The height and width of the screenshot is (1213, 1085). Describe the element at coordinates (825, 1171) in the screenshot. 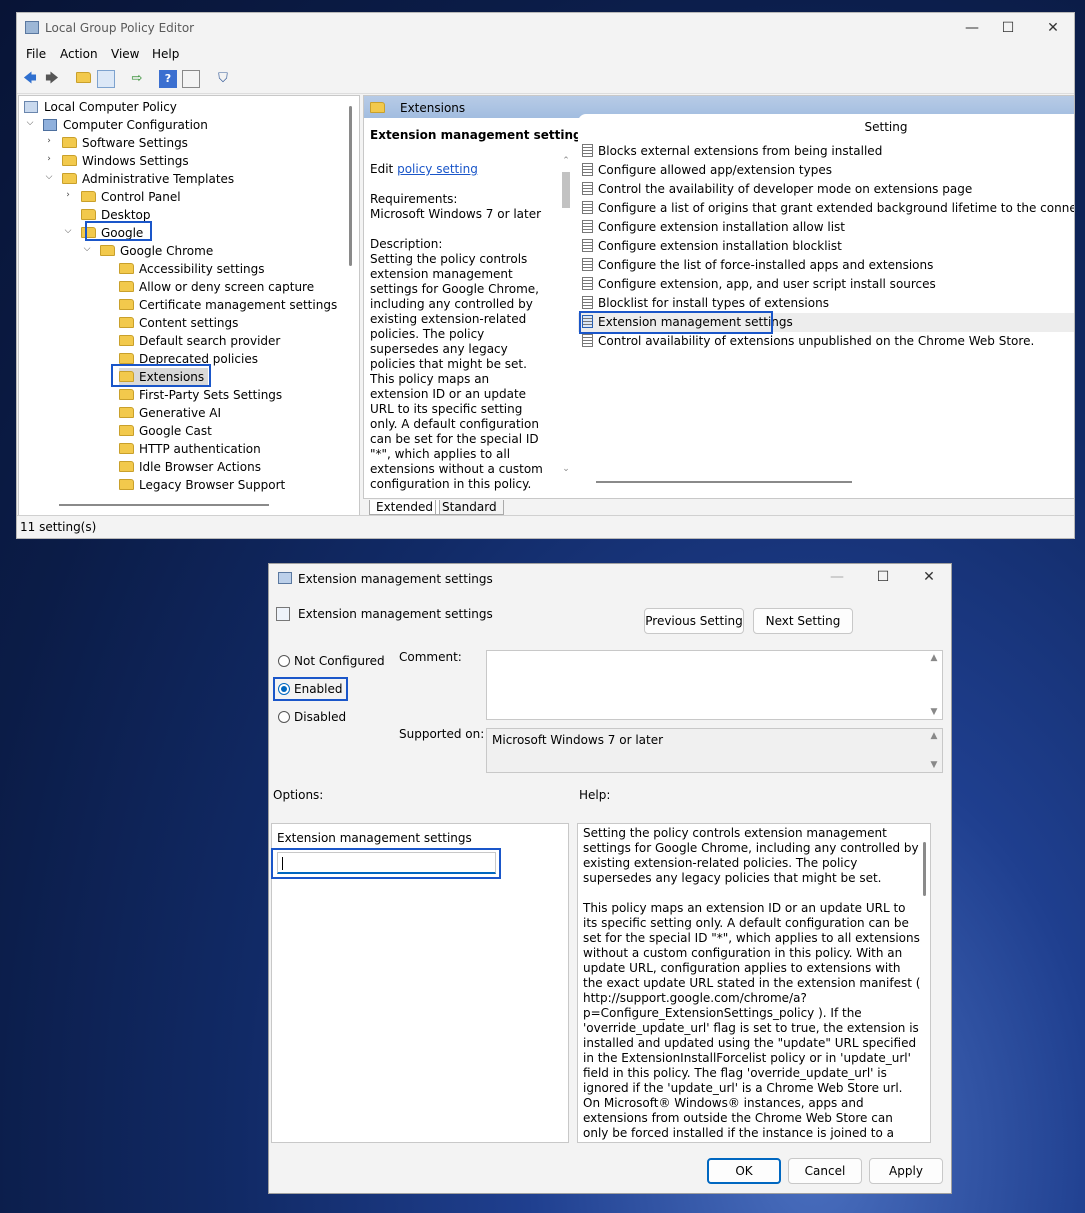

I see `cancel-button: Cancel` at that location.